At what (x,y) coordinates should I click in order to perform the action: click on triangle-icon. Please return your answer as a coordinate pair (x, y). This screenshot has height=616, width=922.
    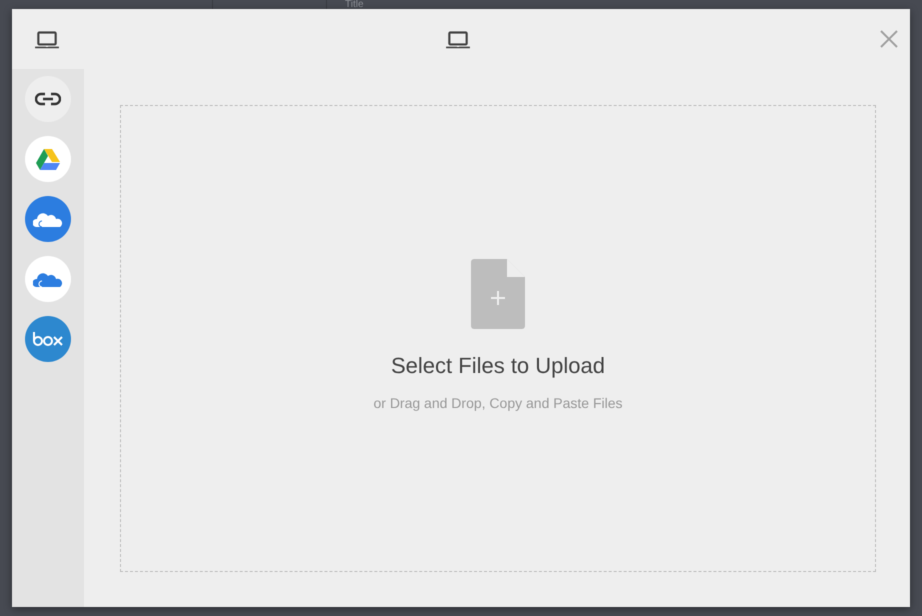
    Looking at the image, I should click on (48, 159).